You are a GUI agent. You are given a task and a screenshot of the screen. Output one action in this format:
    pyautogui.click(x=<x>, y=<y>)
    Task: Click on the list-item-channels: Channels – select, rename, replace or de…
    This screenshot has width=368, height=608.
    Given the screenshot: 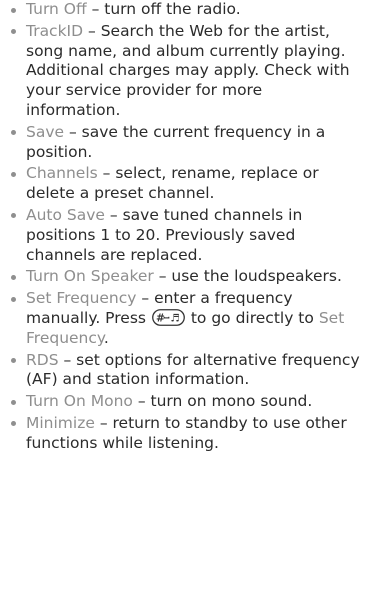 What is the action you would take?
    pyautogui.click(x=185, y=184)
    